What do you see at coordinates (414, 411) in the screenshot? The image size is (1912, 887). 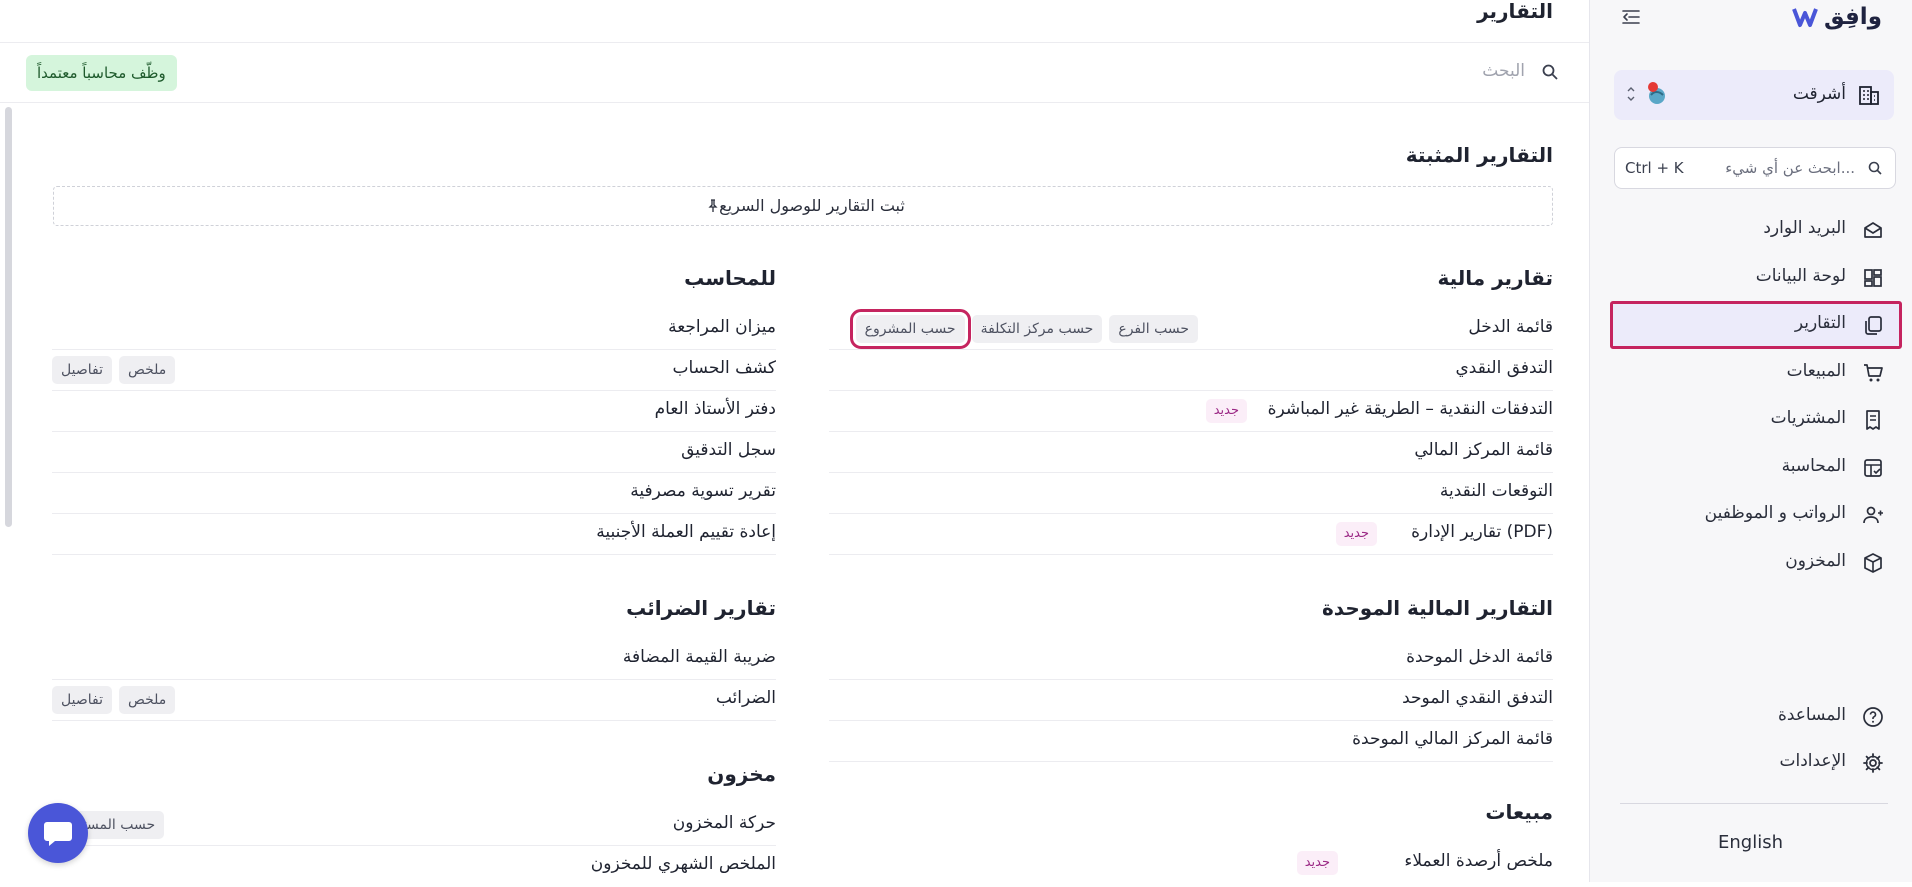 I see `report-row-general-ledger: دفتر الأستاذ العام` at bounding box center [414, 411].